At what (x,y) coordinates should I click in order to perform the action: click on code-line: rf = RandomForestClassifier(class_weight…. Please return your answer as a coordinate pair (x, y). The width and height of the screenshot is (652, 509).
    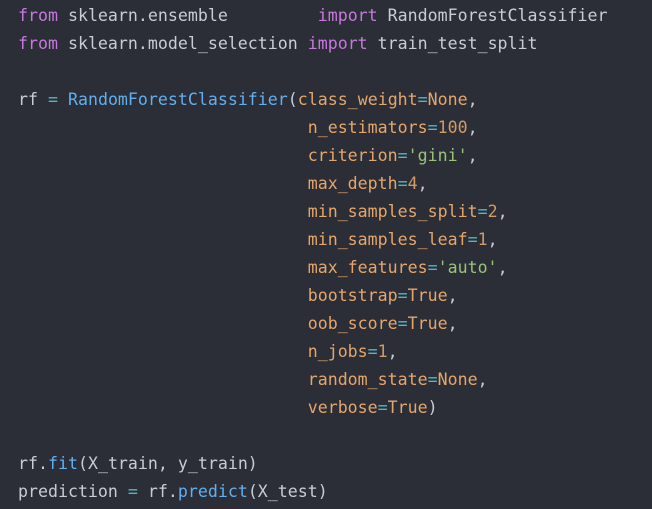
    Looking at the image, I should click on (335, 100).